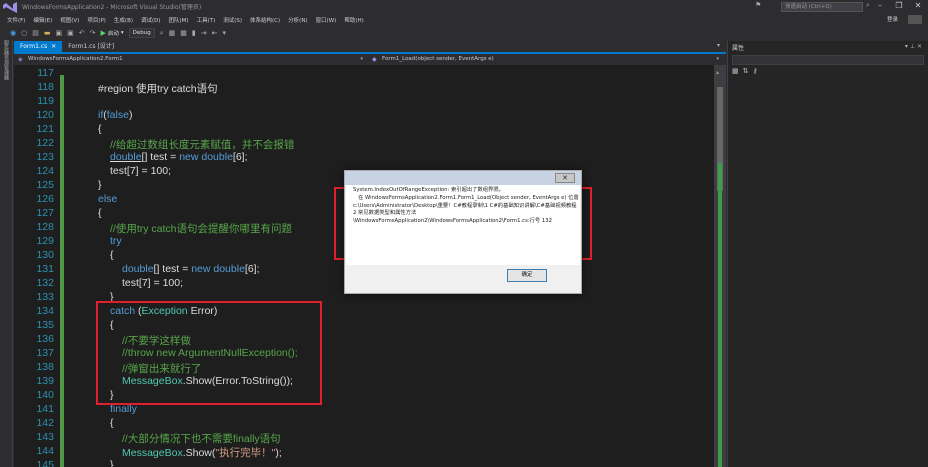 Image resolution: width=928 pixels, height=467 pixels. I want to click on class-combo-value: WindowsFormsApplication2.Form1, so click(75, 59).